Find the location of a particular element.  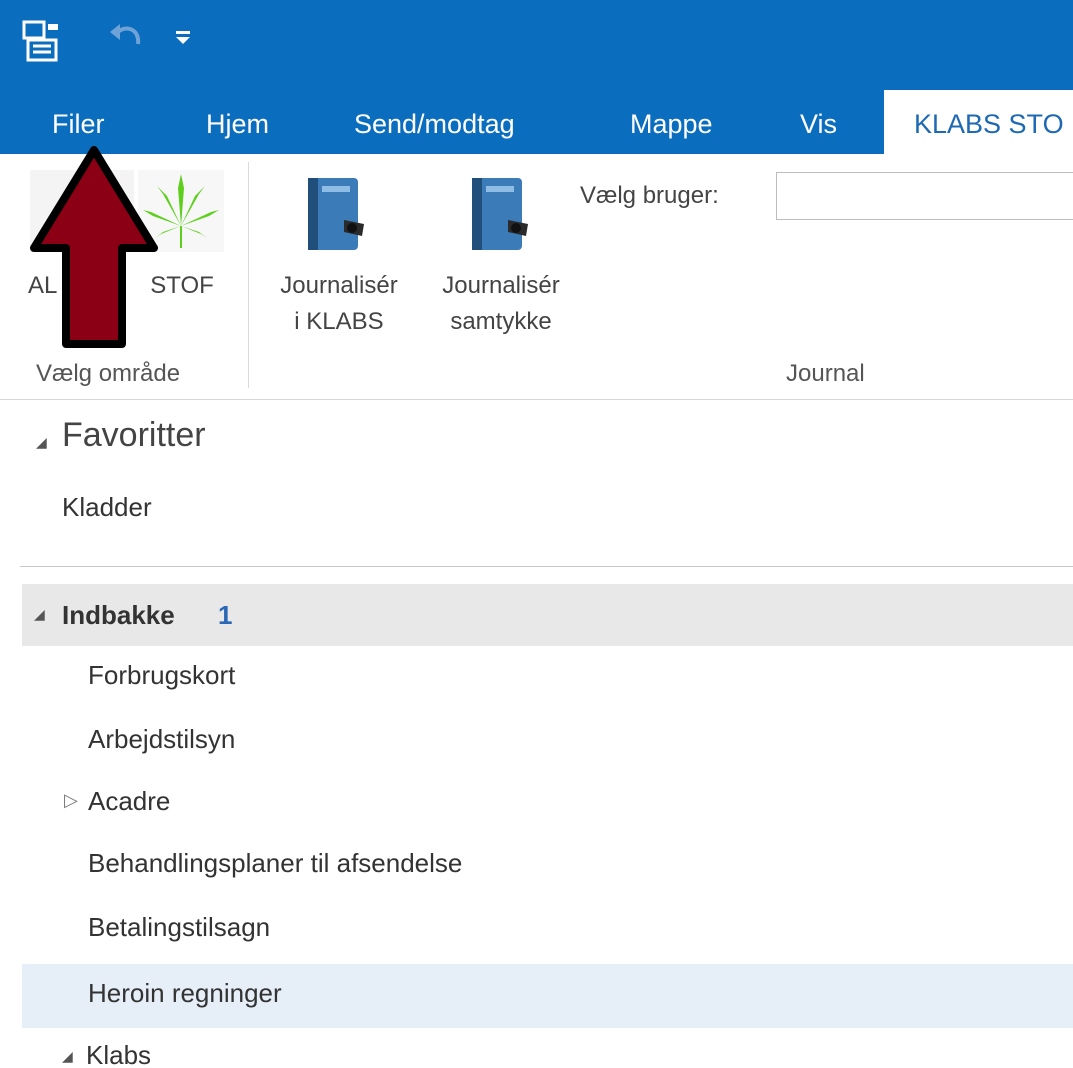

folder-item-indbakke: ◢ Indbakke 1 is located at coordinates (547, 615).